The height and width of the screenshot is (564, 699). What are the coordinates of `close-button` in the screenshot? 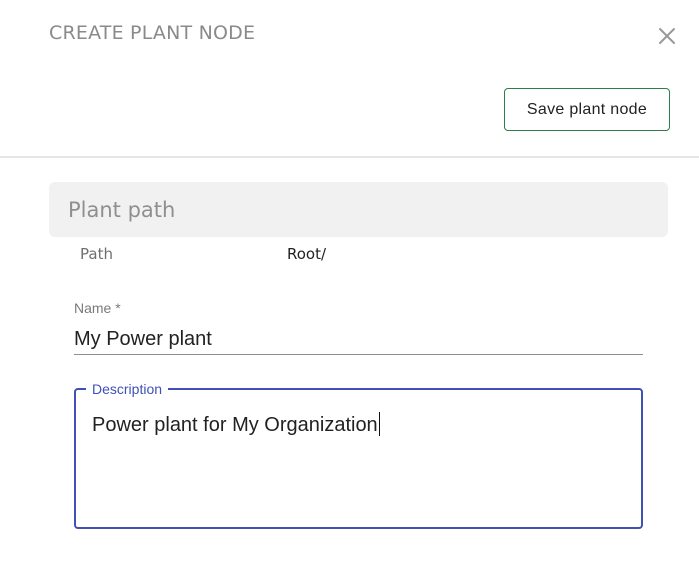 It's located at (667, 36).